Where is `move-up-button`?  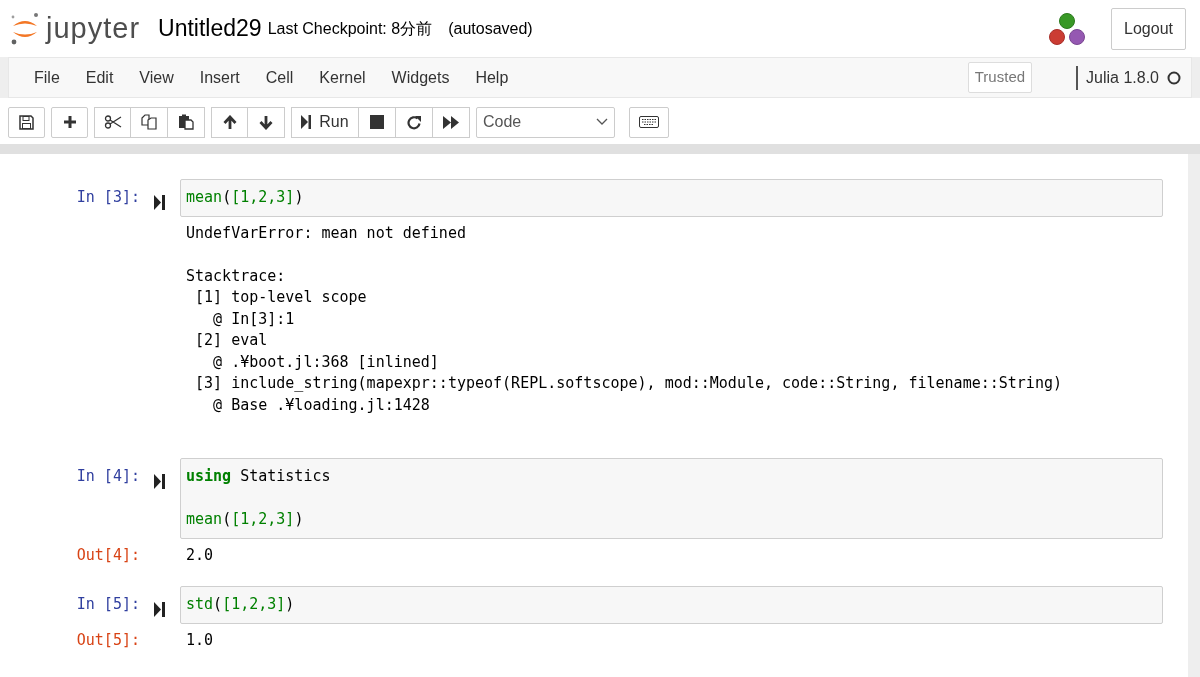
move-up-button is located at coordinates (229, 122).